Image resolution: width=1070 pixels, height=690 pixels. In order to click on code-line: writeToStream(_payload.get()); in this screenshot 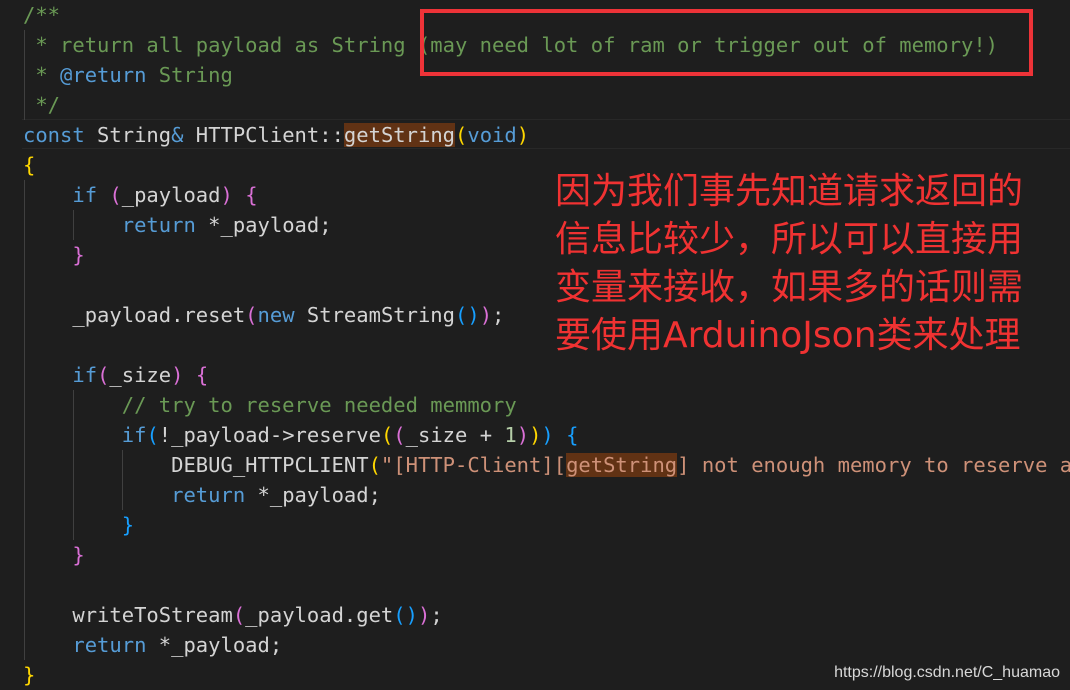, I will do `click(233, 615)`.